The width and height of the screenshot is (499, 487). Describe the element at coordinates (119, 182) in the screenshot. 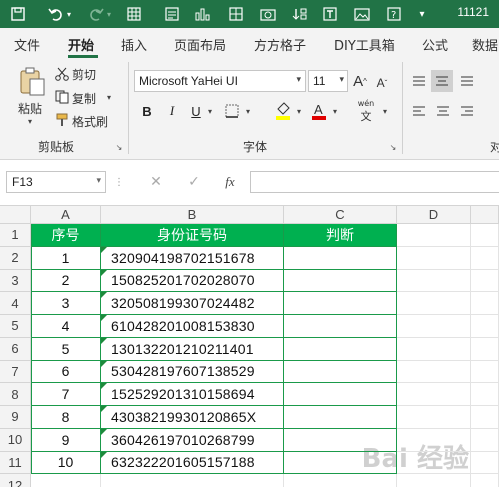

I see `formula-bar-grip-icon: ⋮` at that location.